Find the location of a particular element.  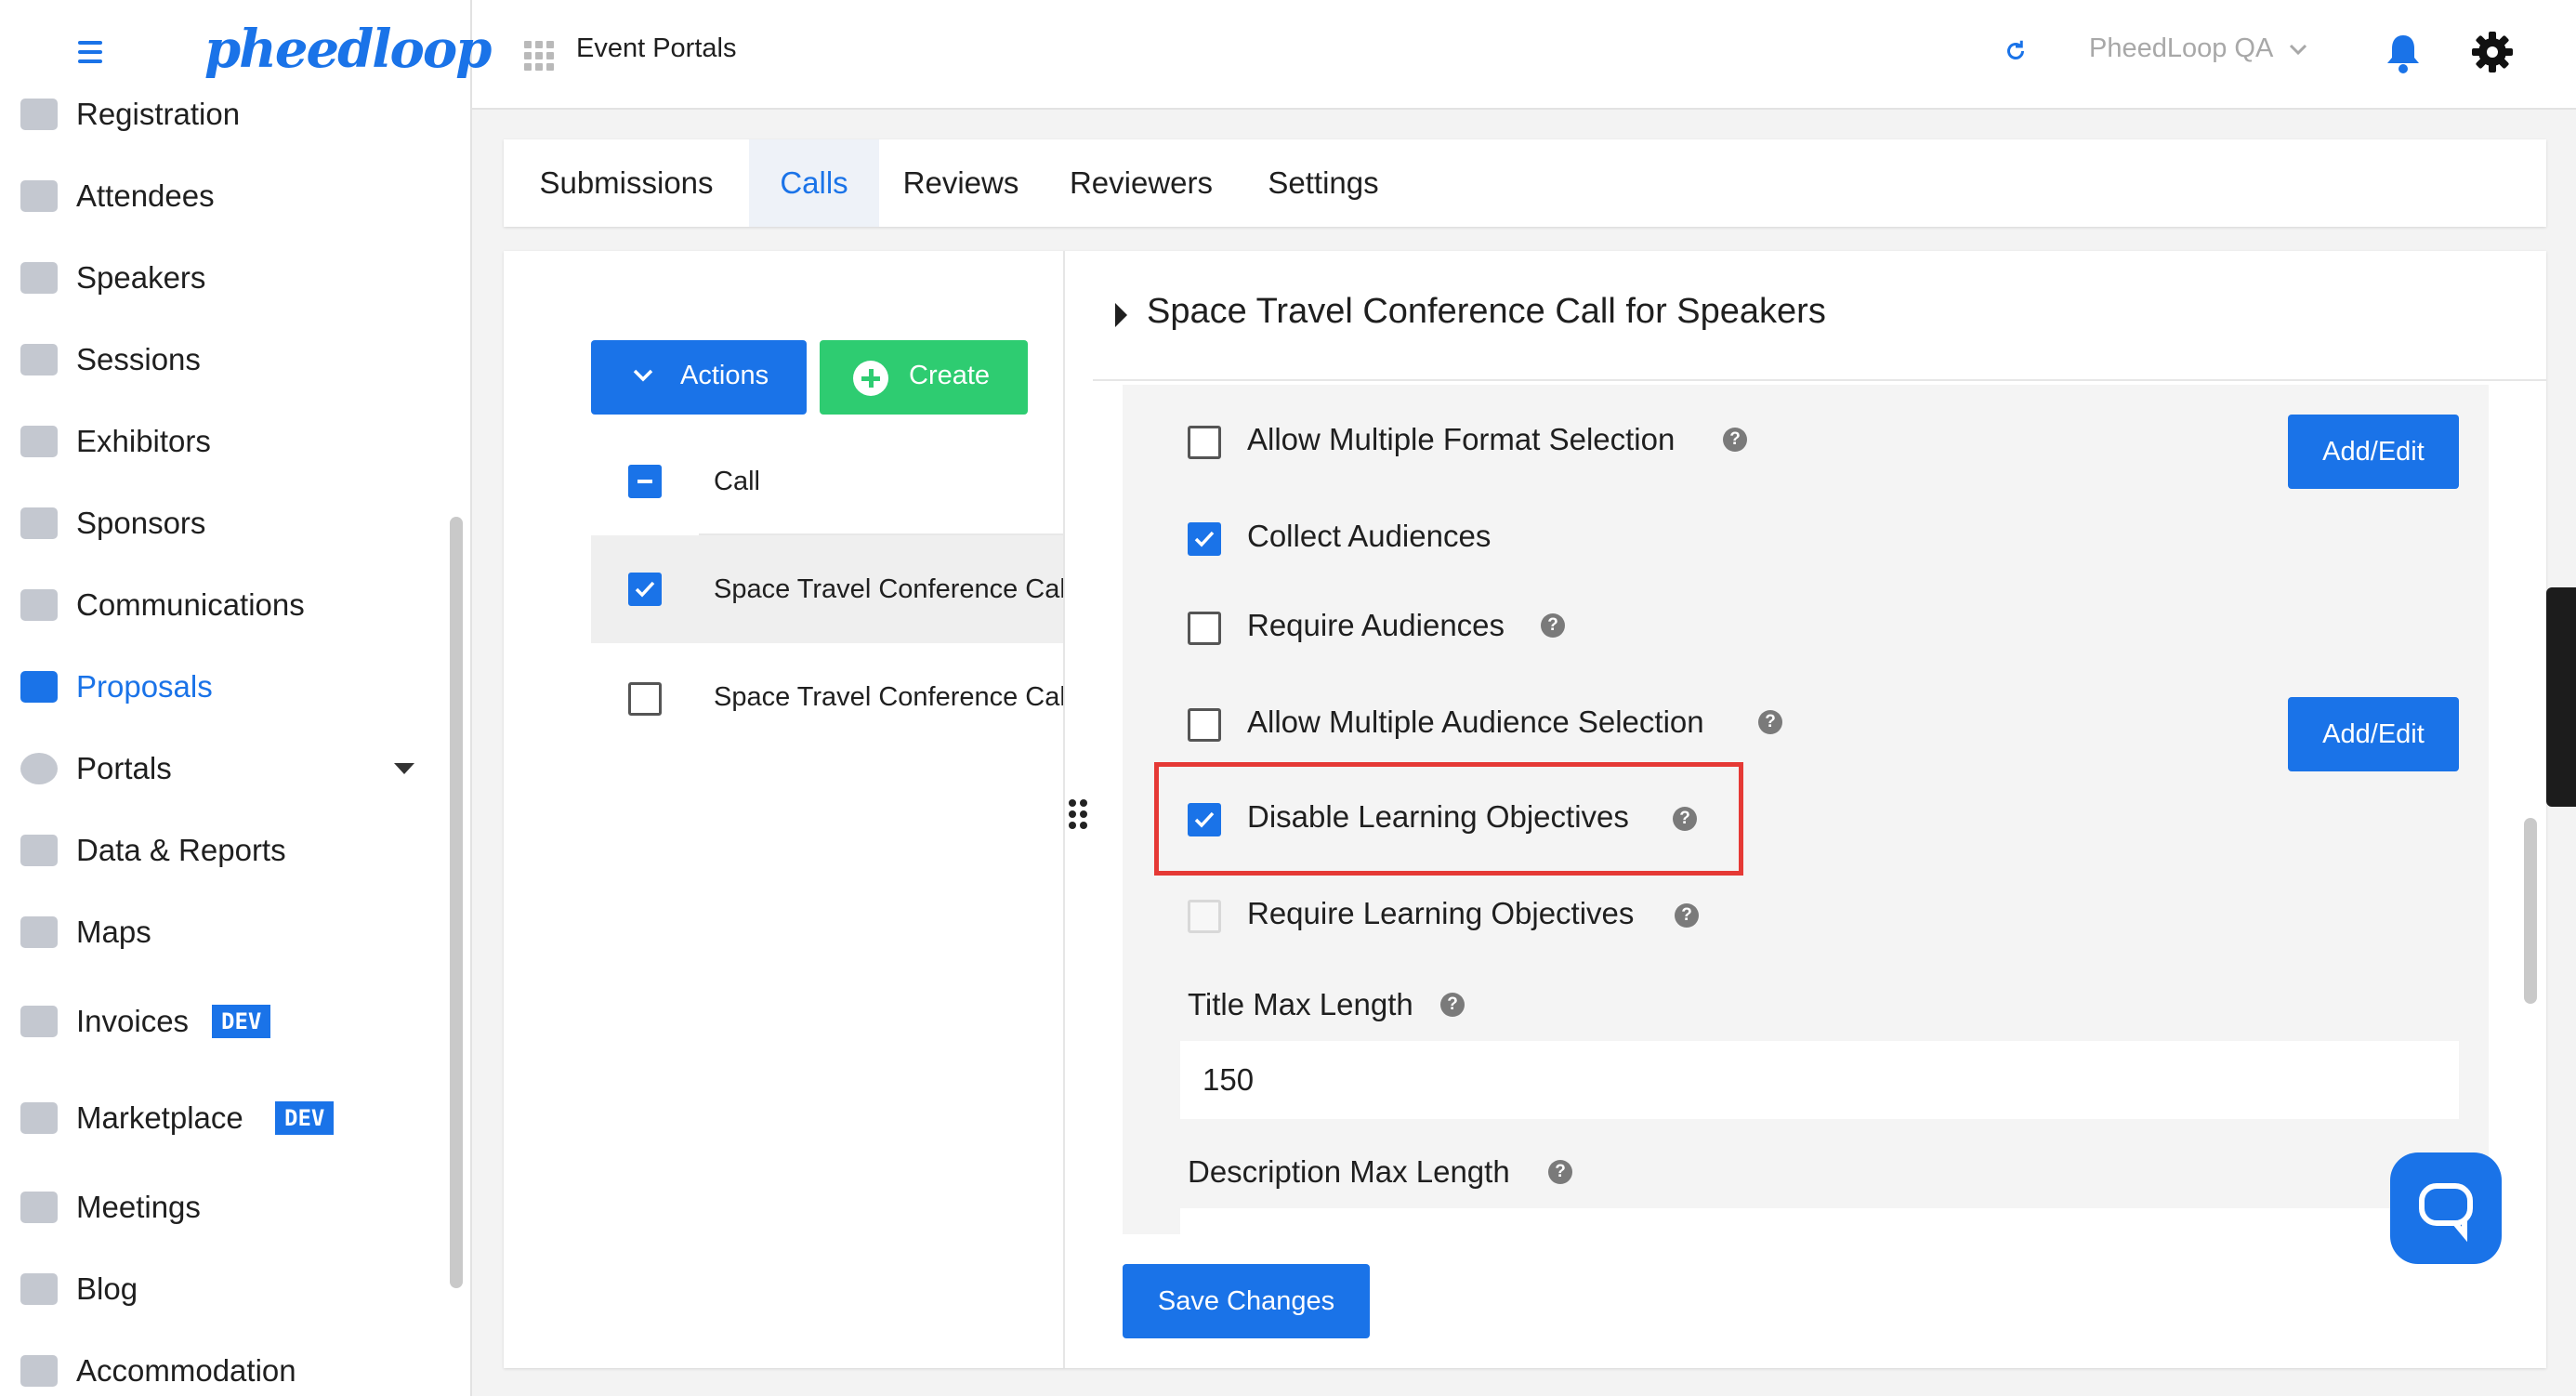

tab-submissions: Submissions is located at coordinates (626, 183).